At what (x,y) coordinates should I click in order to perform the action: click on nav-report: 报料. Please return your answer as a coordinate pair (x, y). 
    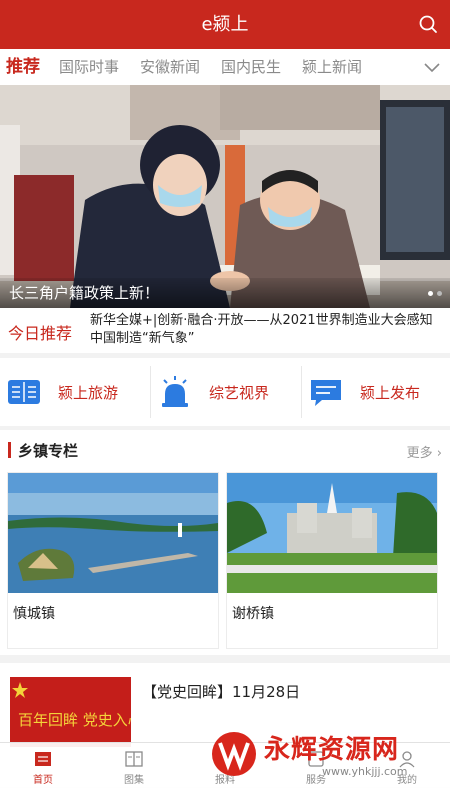
    Looking at the image, I should click on (225, 765).